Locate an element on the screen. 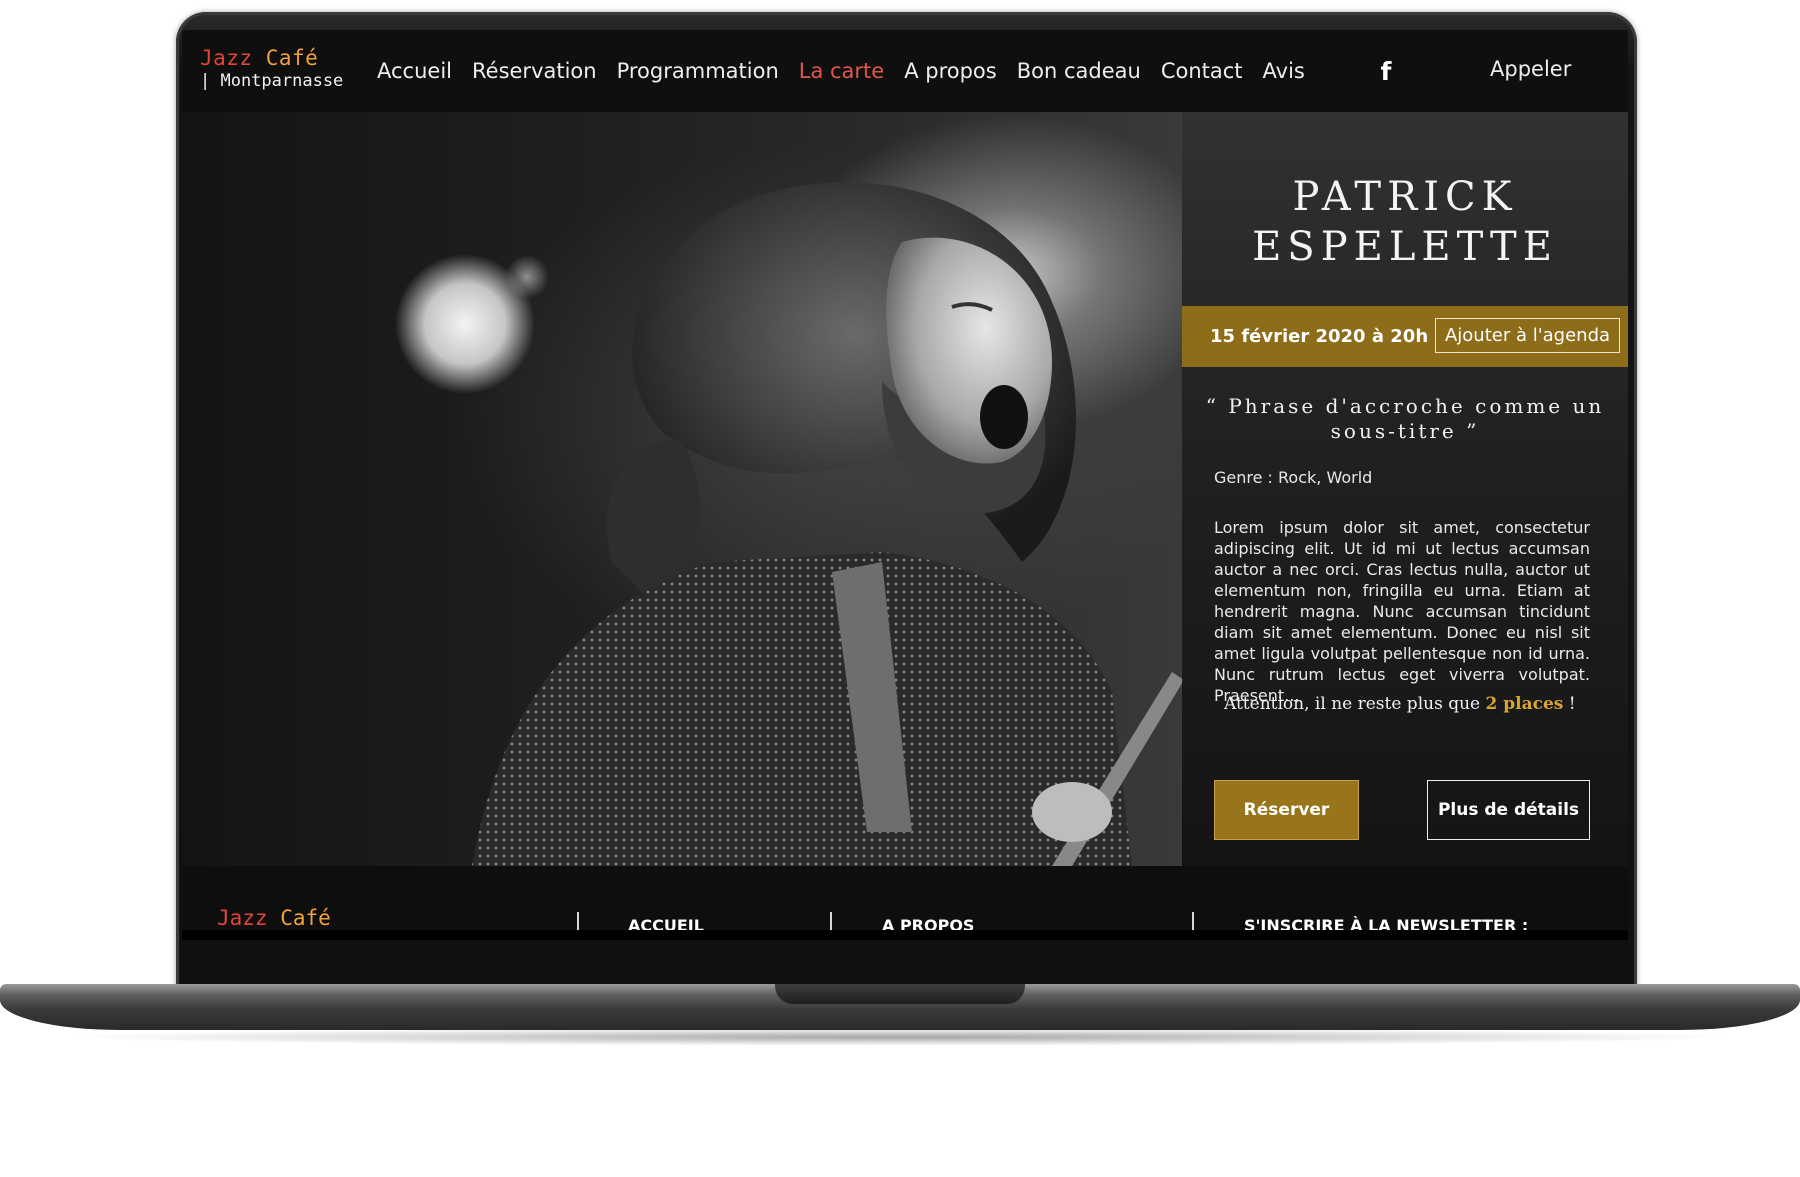 The width and height of the screenshot is (1800, 1177). call-button: Appeler is located at coordinates (1530, 69).